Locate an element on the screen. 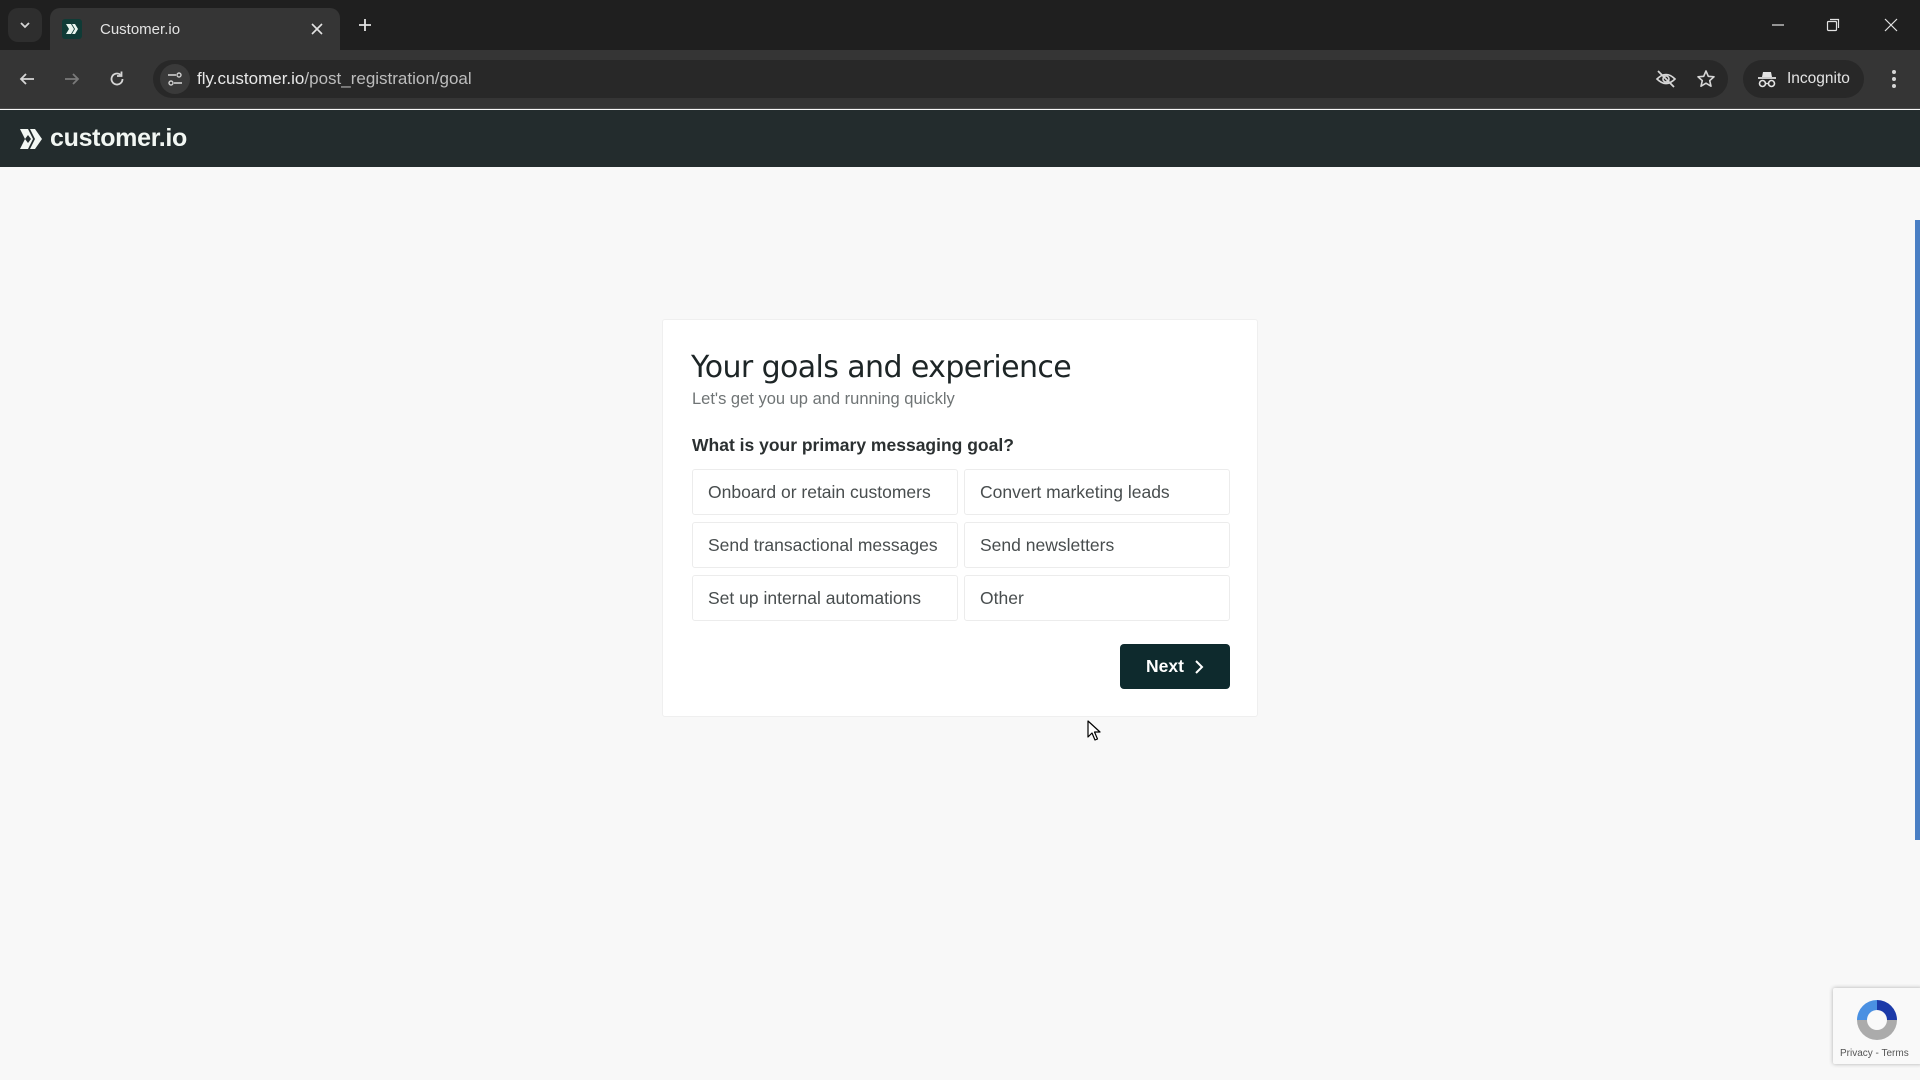 The height and width of the screenshot is (1080, 1920). page-subtitle: Let's get you up and running quickly is located at coordinates (823, 399).